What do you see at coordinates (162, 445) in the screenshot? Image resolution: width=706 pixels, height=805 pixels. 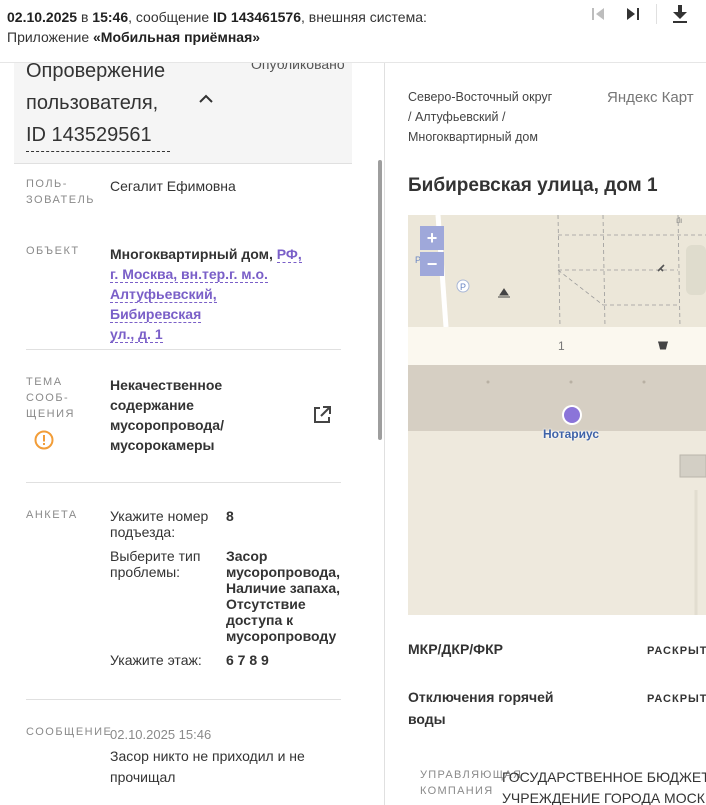 I see `topic-line4: мусорокамеры` at bounding box center [162, 445].